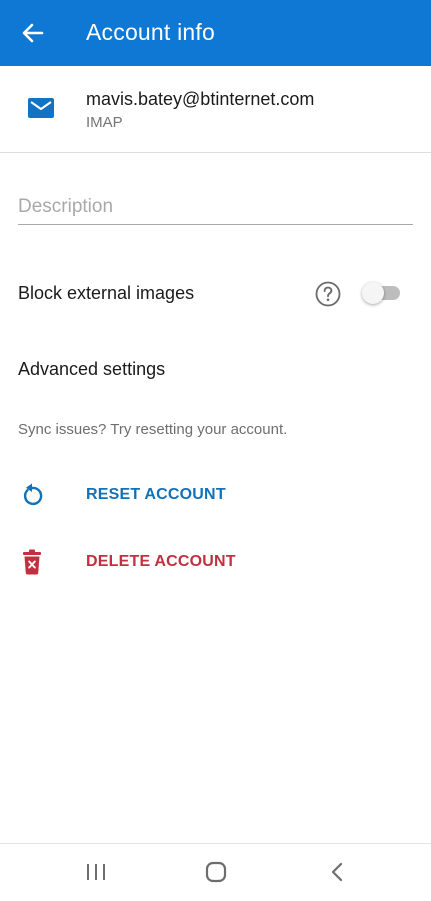  What do you see at coordinates (215, 207) in the screenshot?
I see `description-input` at bounding box center [215, 207].